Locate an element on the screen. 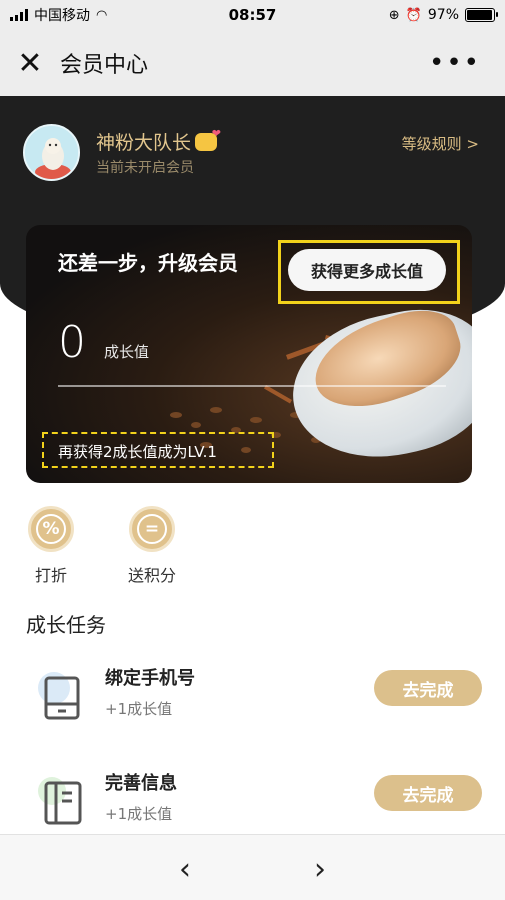 The height and width of the screenshot is (900, 505). wifi-icon: ◠ is located at coordinates (102, 15).